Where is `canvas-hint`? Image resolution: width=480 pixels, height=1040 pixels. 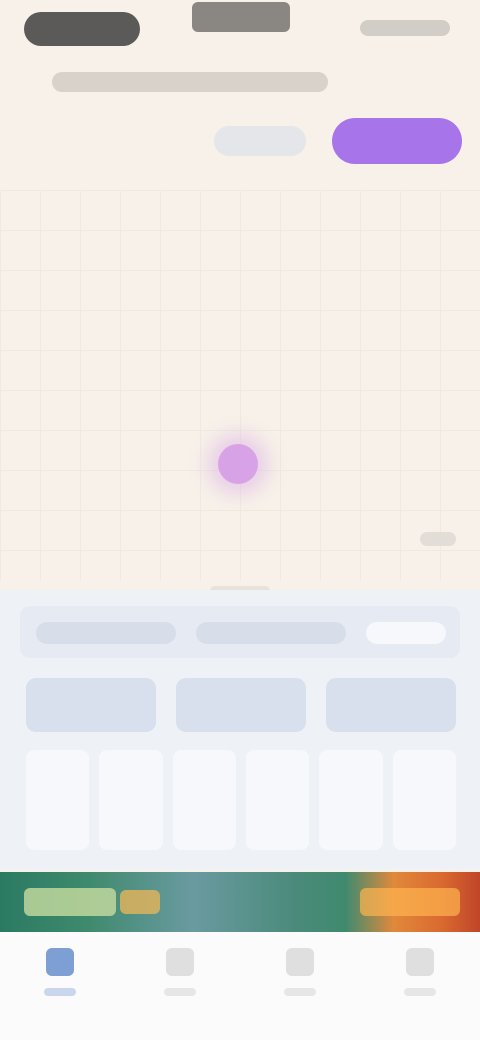
canvas-hint is located at coordinates (438, 539).